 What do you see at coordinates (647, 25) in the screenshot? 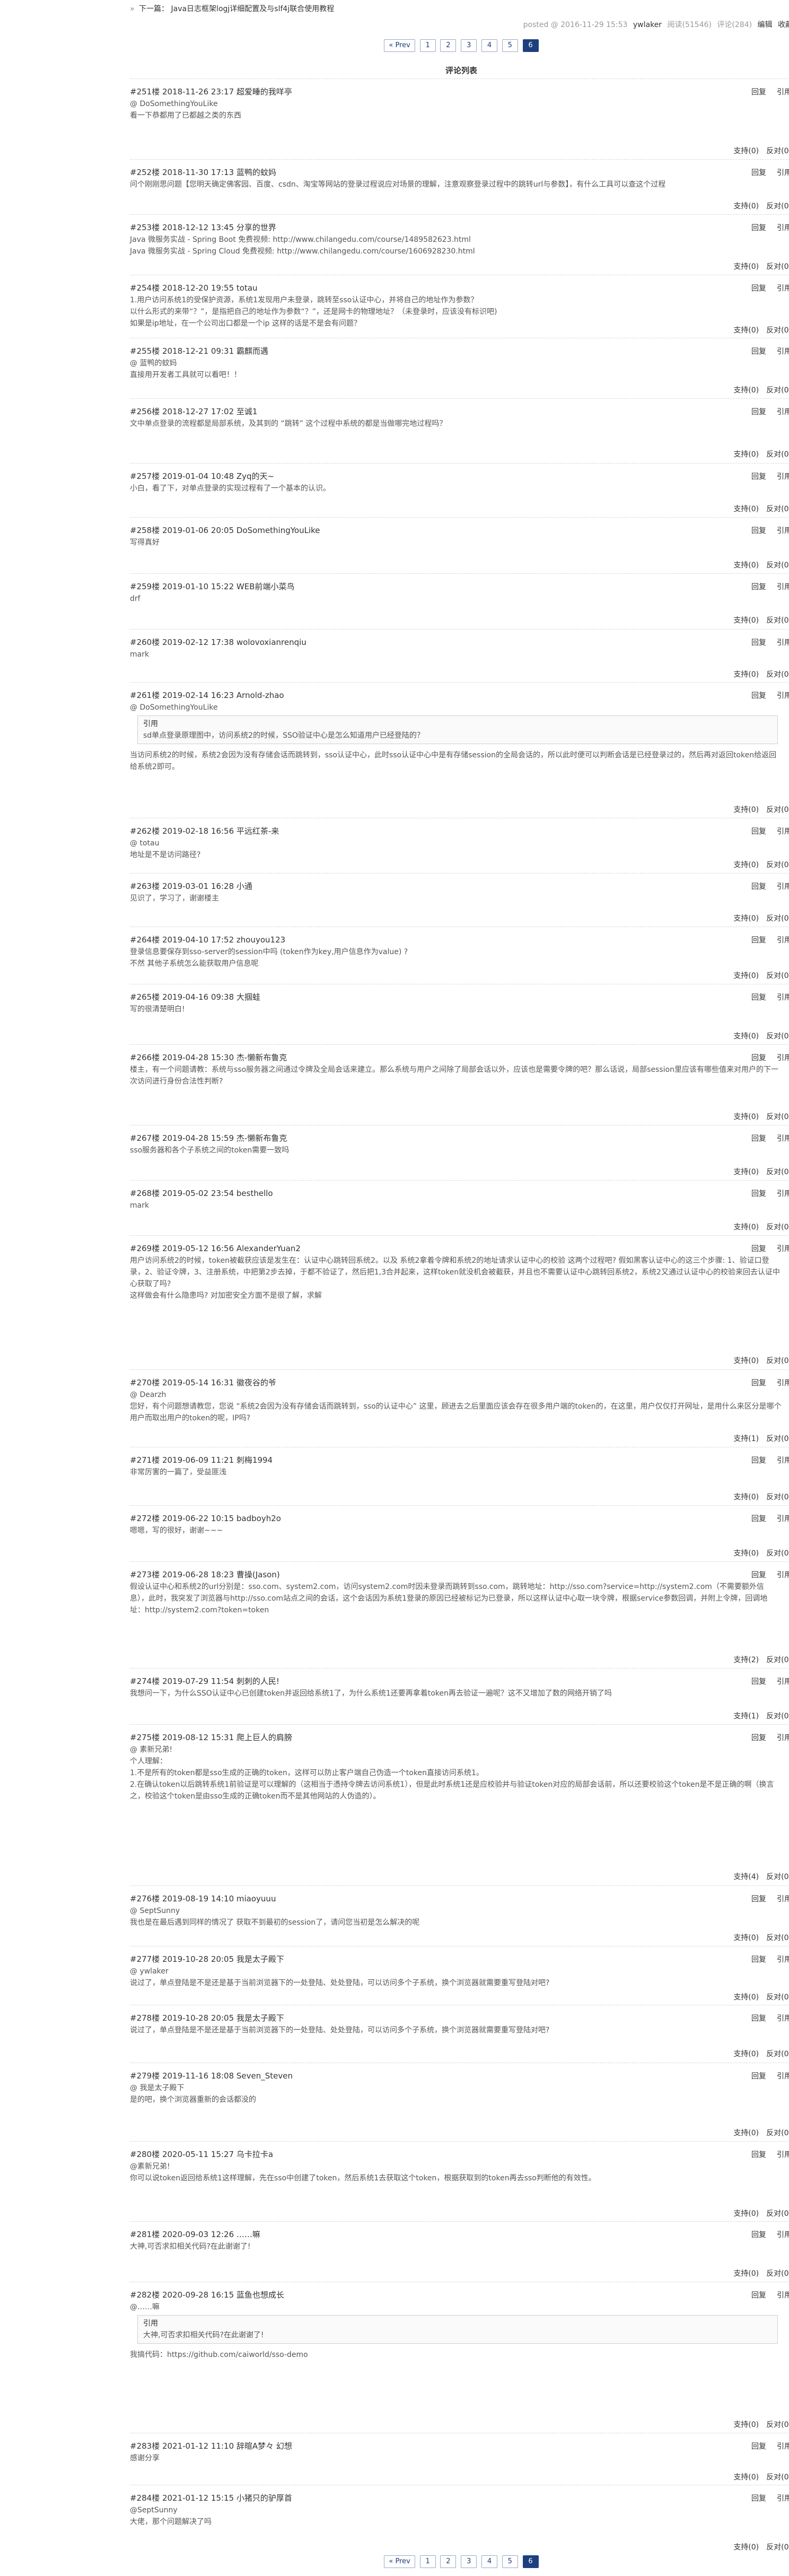
I see `author-link: ywlaker` at bounding box center [647, 25].